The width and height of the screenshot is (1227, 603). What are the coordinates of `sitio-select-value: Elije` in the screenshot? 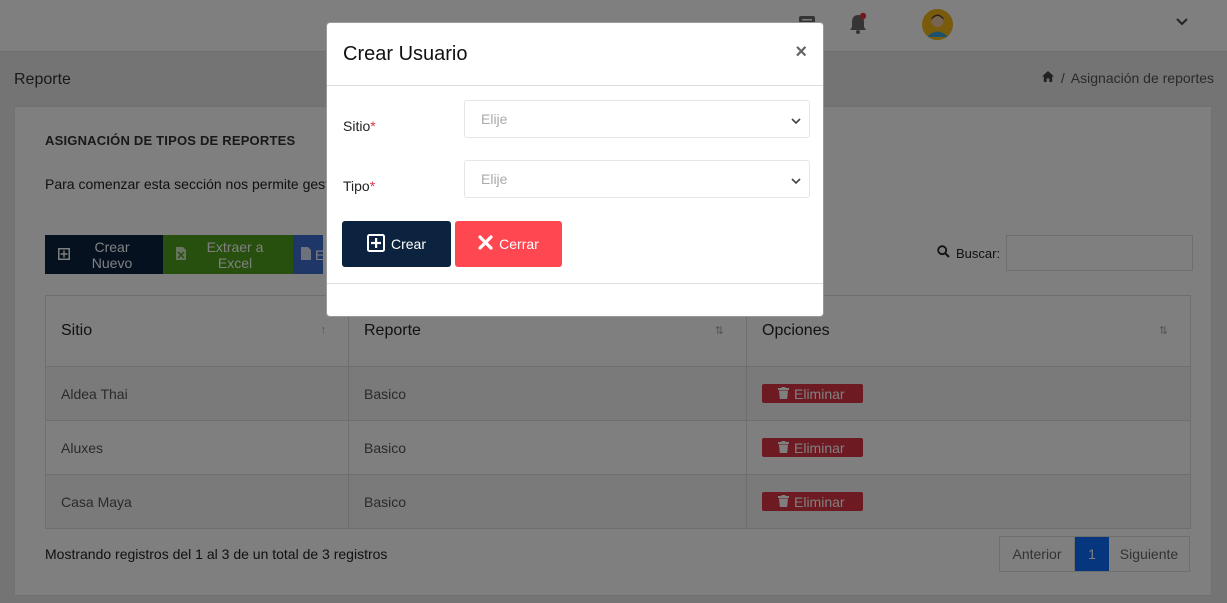 It's located at (494, 119).